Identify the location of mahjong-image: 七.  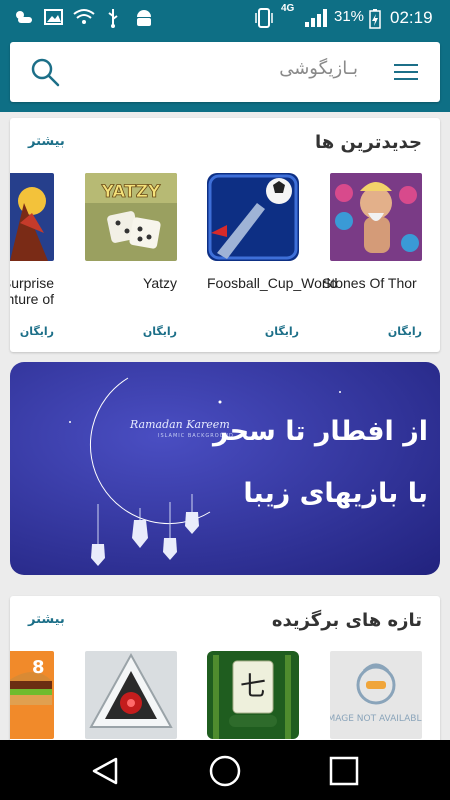
(253, 695).